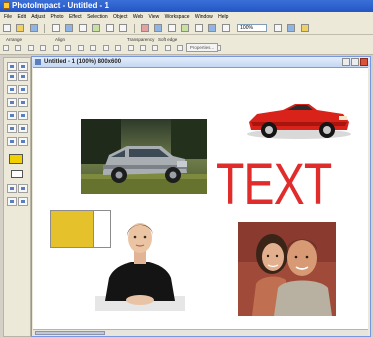 Image resolution: width=373 pixels, height=337 pixels. Describe the element at coordinates (274, 185) in the screenshot. I see `text-object: TEXT` at that location.